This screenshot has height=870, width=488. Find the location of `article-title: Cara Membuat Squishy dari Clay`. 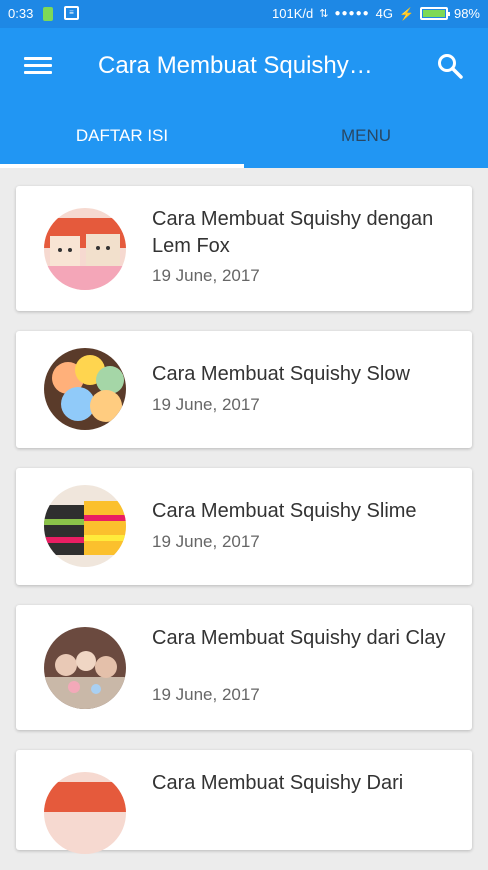

article-title: Cara Membuat Squishy dari Clay is located at coordinates (299, 638).